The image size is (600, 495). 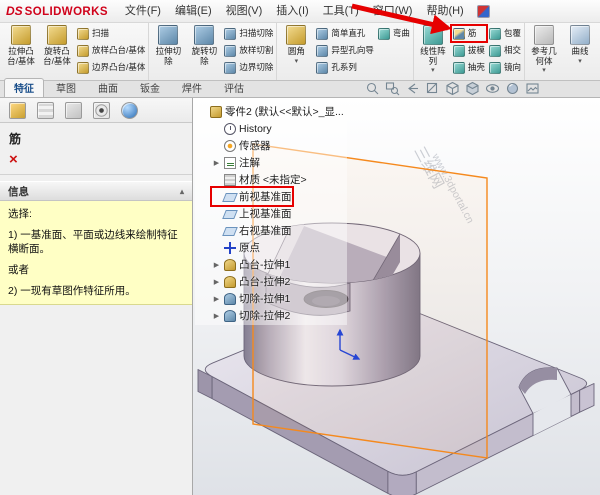 I want to click on revolved-boss-base-icon, so click(x=57, y=35).